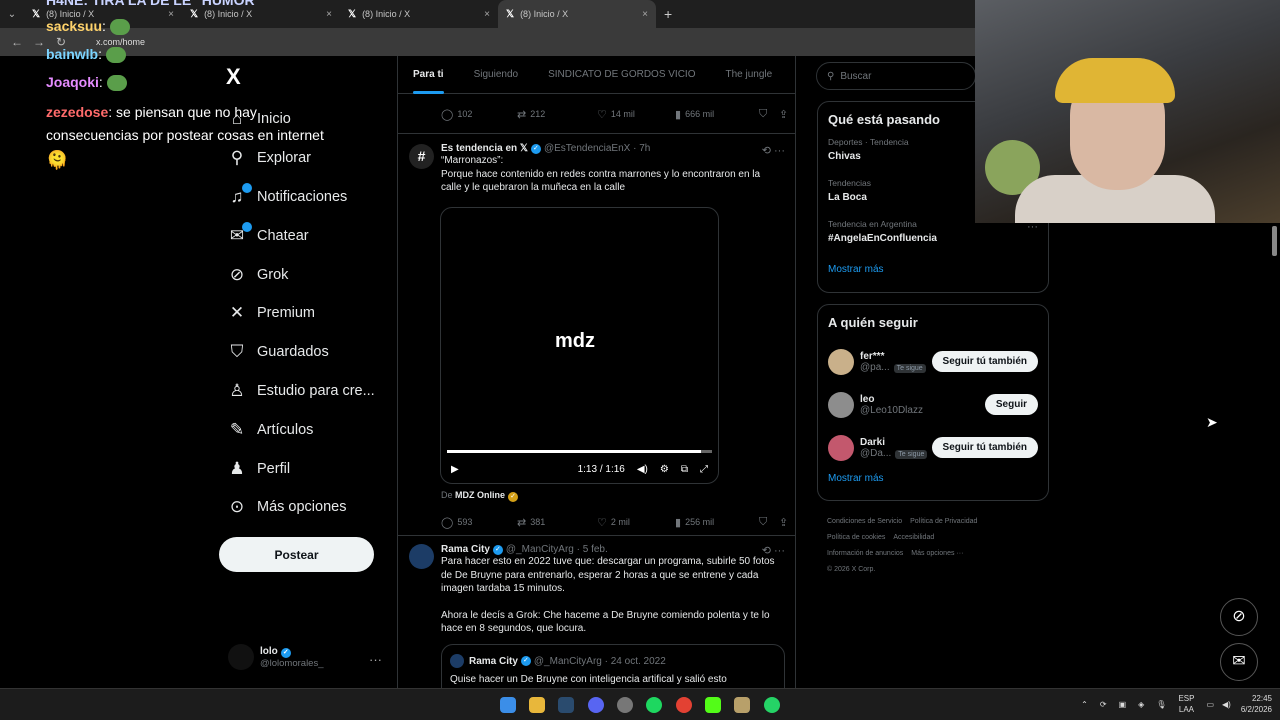 The image size is (1280, 720). I want to click on messages-fab-button: ✉, so click(1239, 662).